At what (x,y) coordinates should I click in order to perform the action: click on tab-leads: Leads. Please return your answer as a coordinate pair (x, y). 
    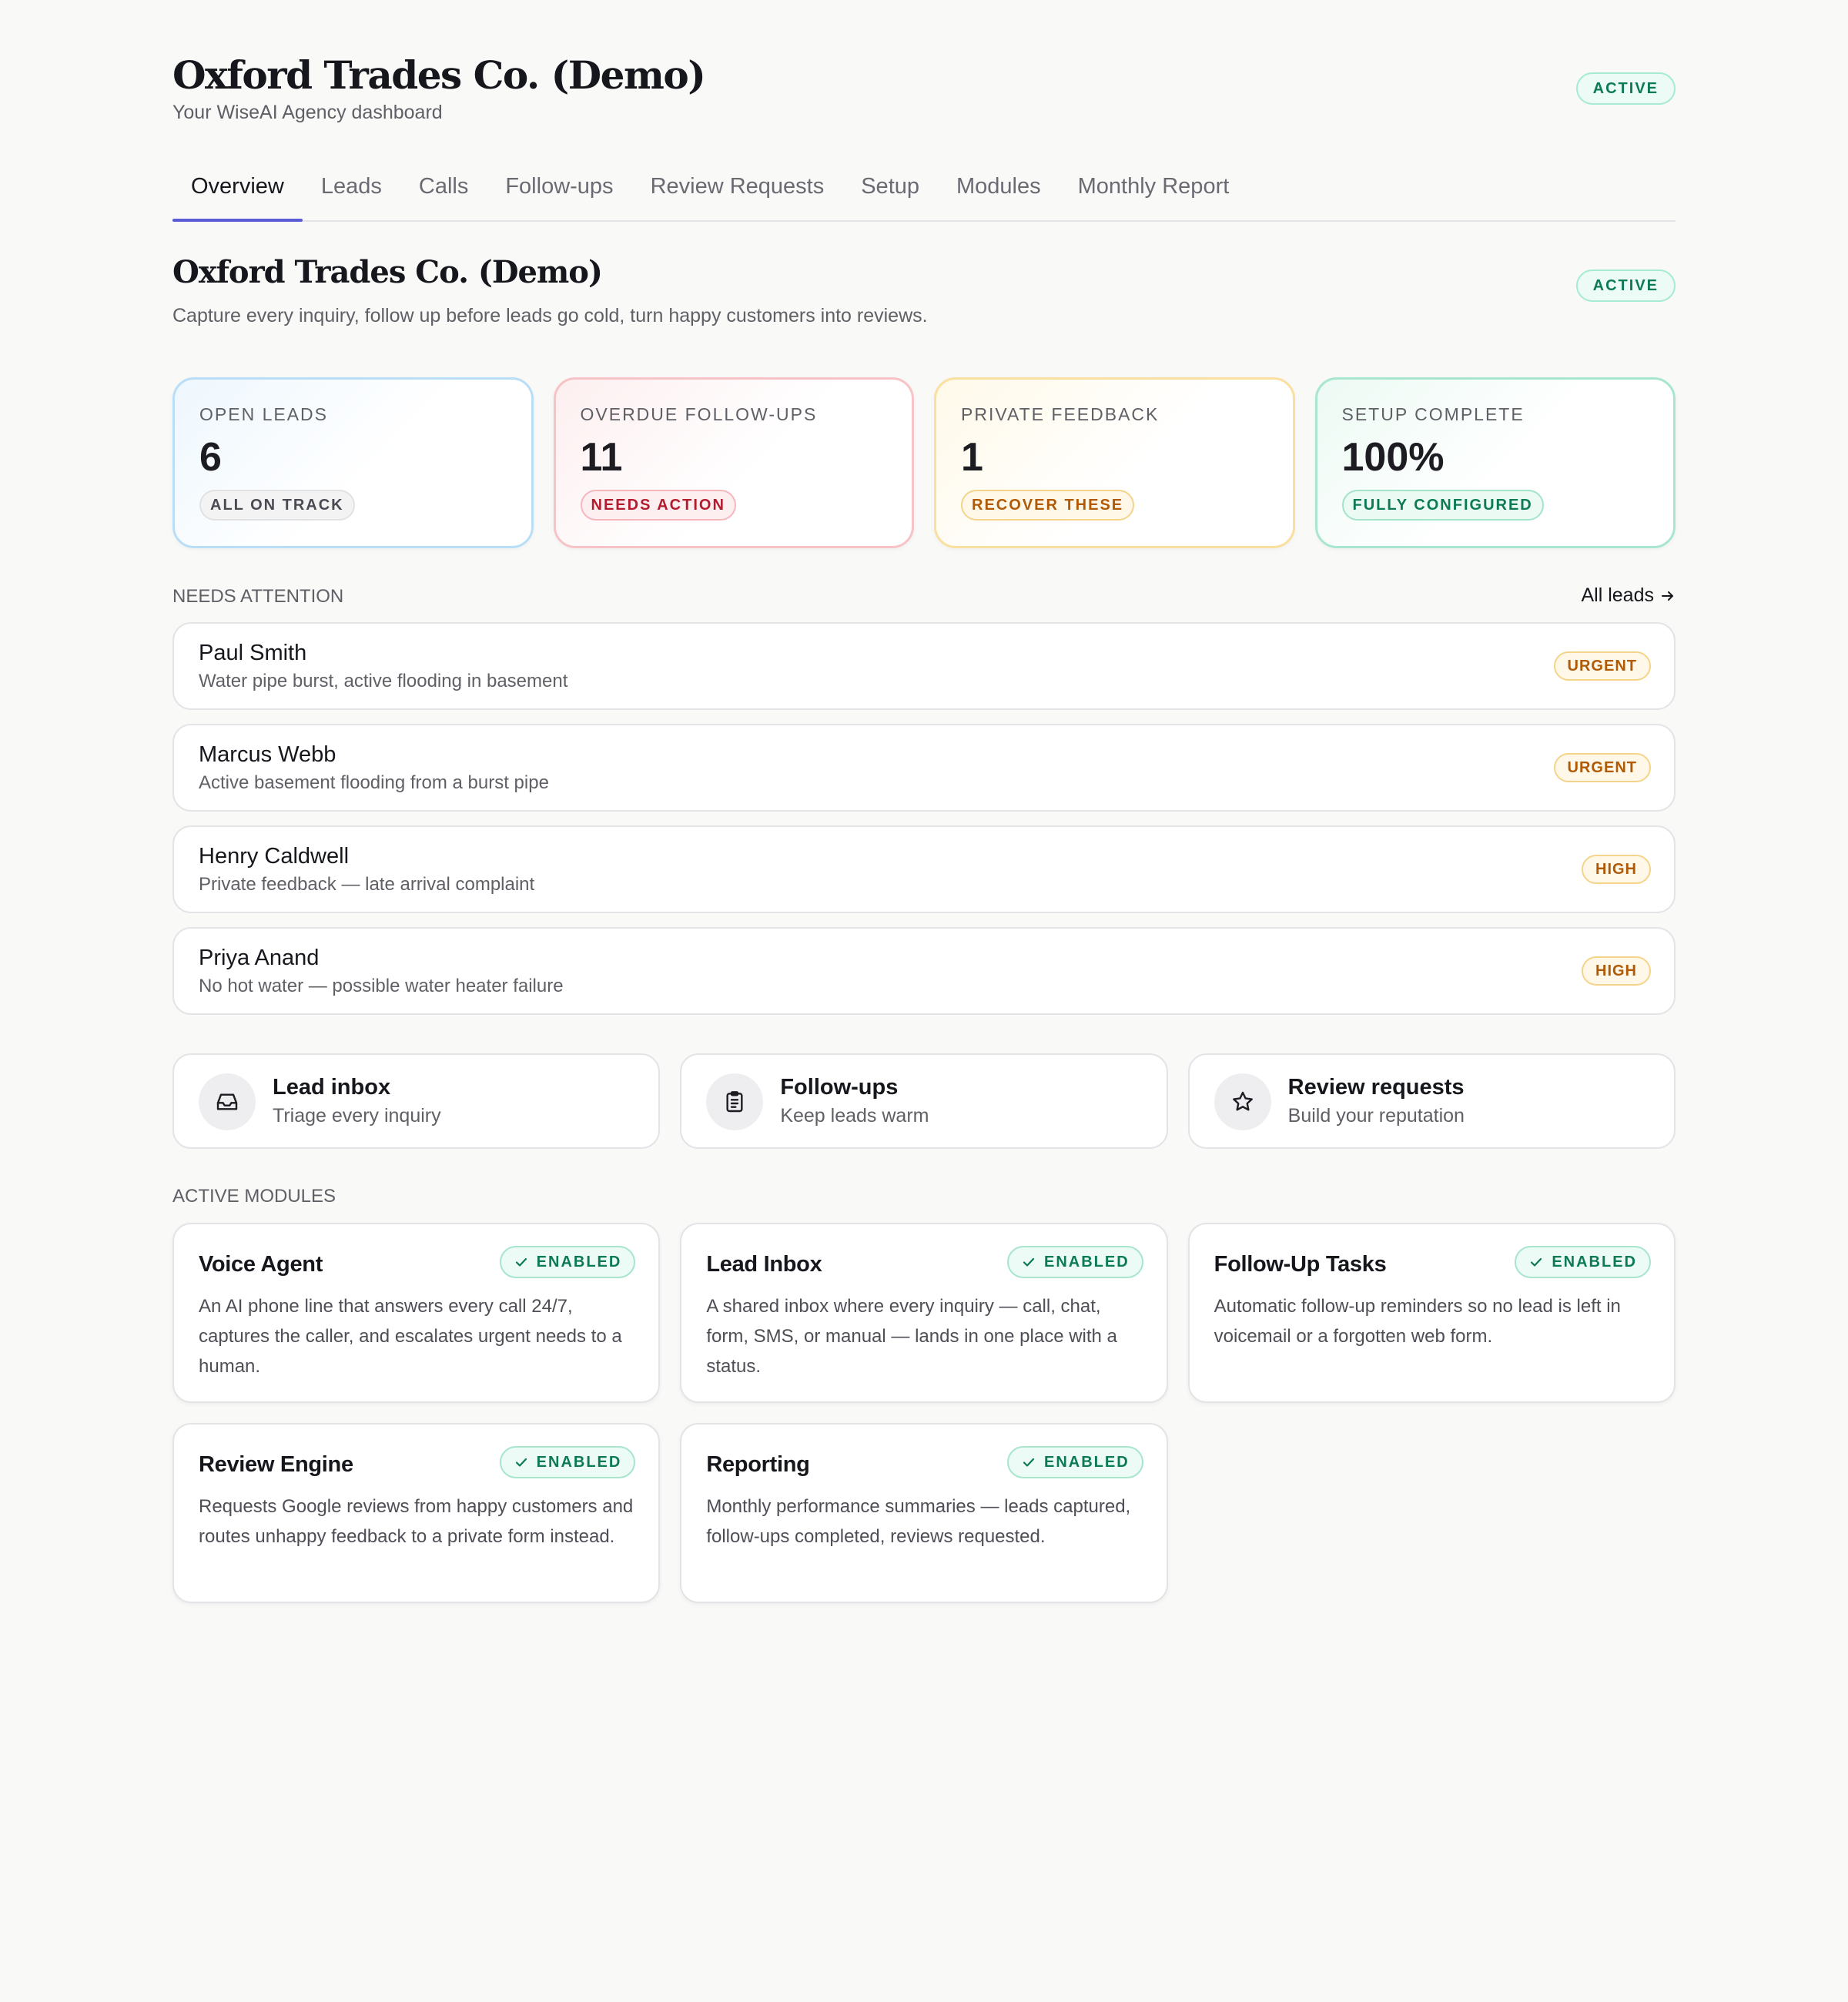
    Looking at the image, I should click on (351, 186).